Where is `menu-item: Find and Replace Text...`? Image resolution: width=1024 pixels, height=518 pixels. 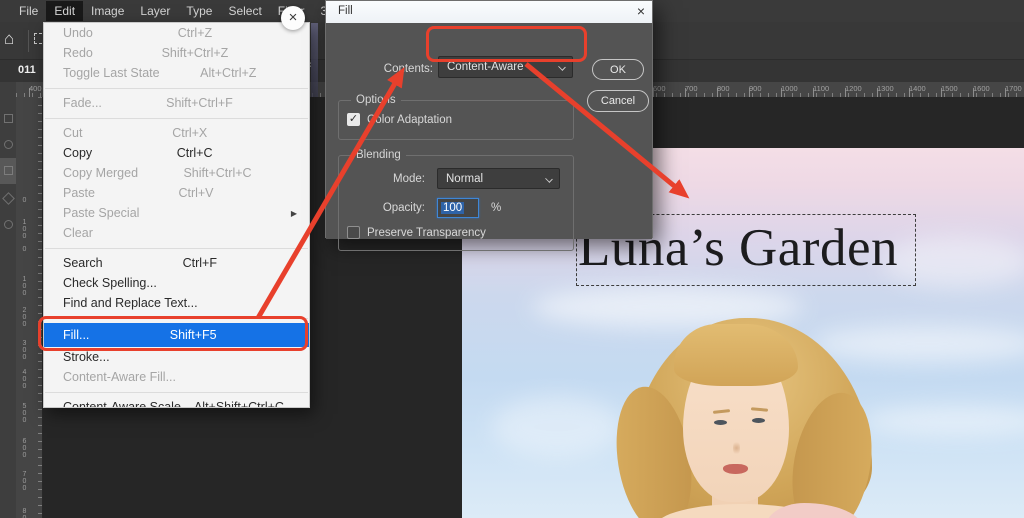 menu-item: Find and Replace Text... is located at coordinates (176, 303).